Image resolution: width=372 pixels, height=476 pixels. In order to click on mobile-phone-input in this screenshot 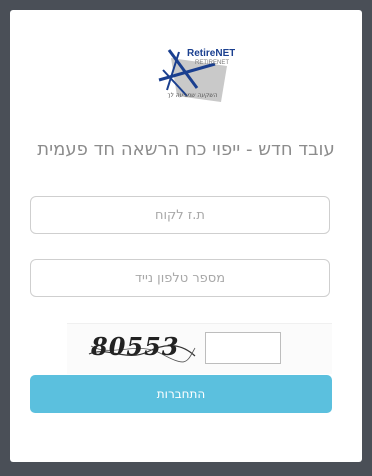, I will do `click(180, 278)`.